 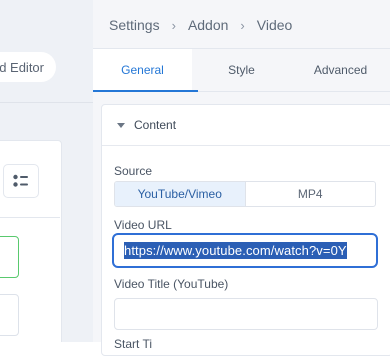 I want to click on tab-general: General, so click(x=145, y=70).